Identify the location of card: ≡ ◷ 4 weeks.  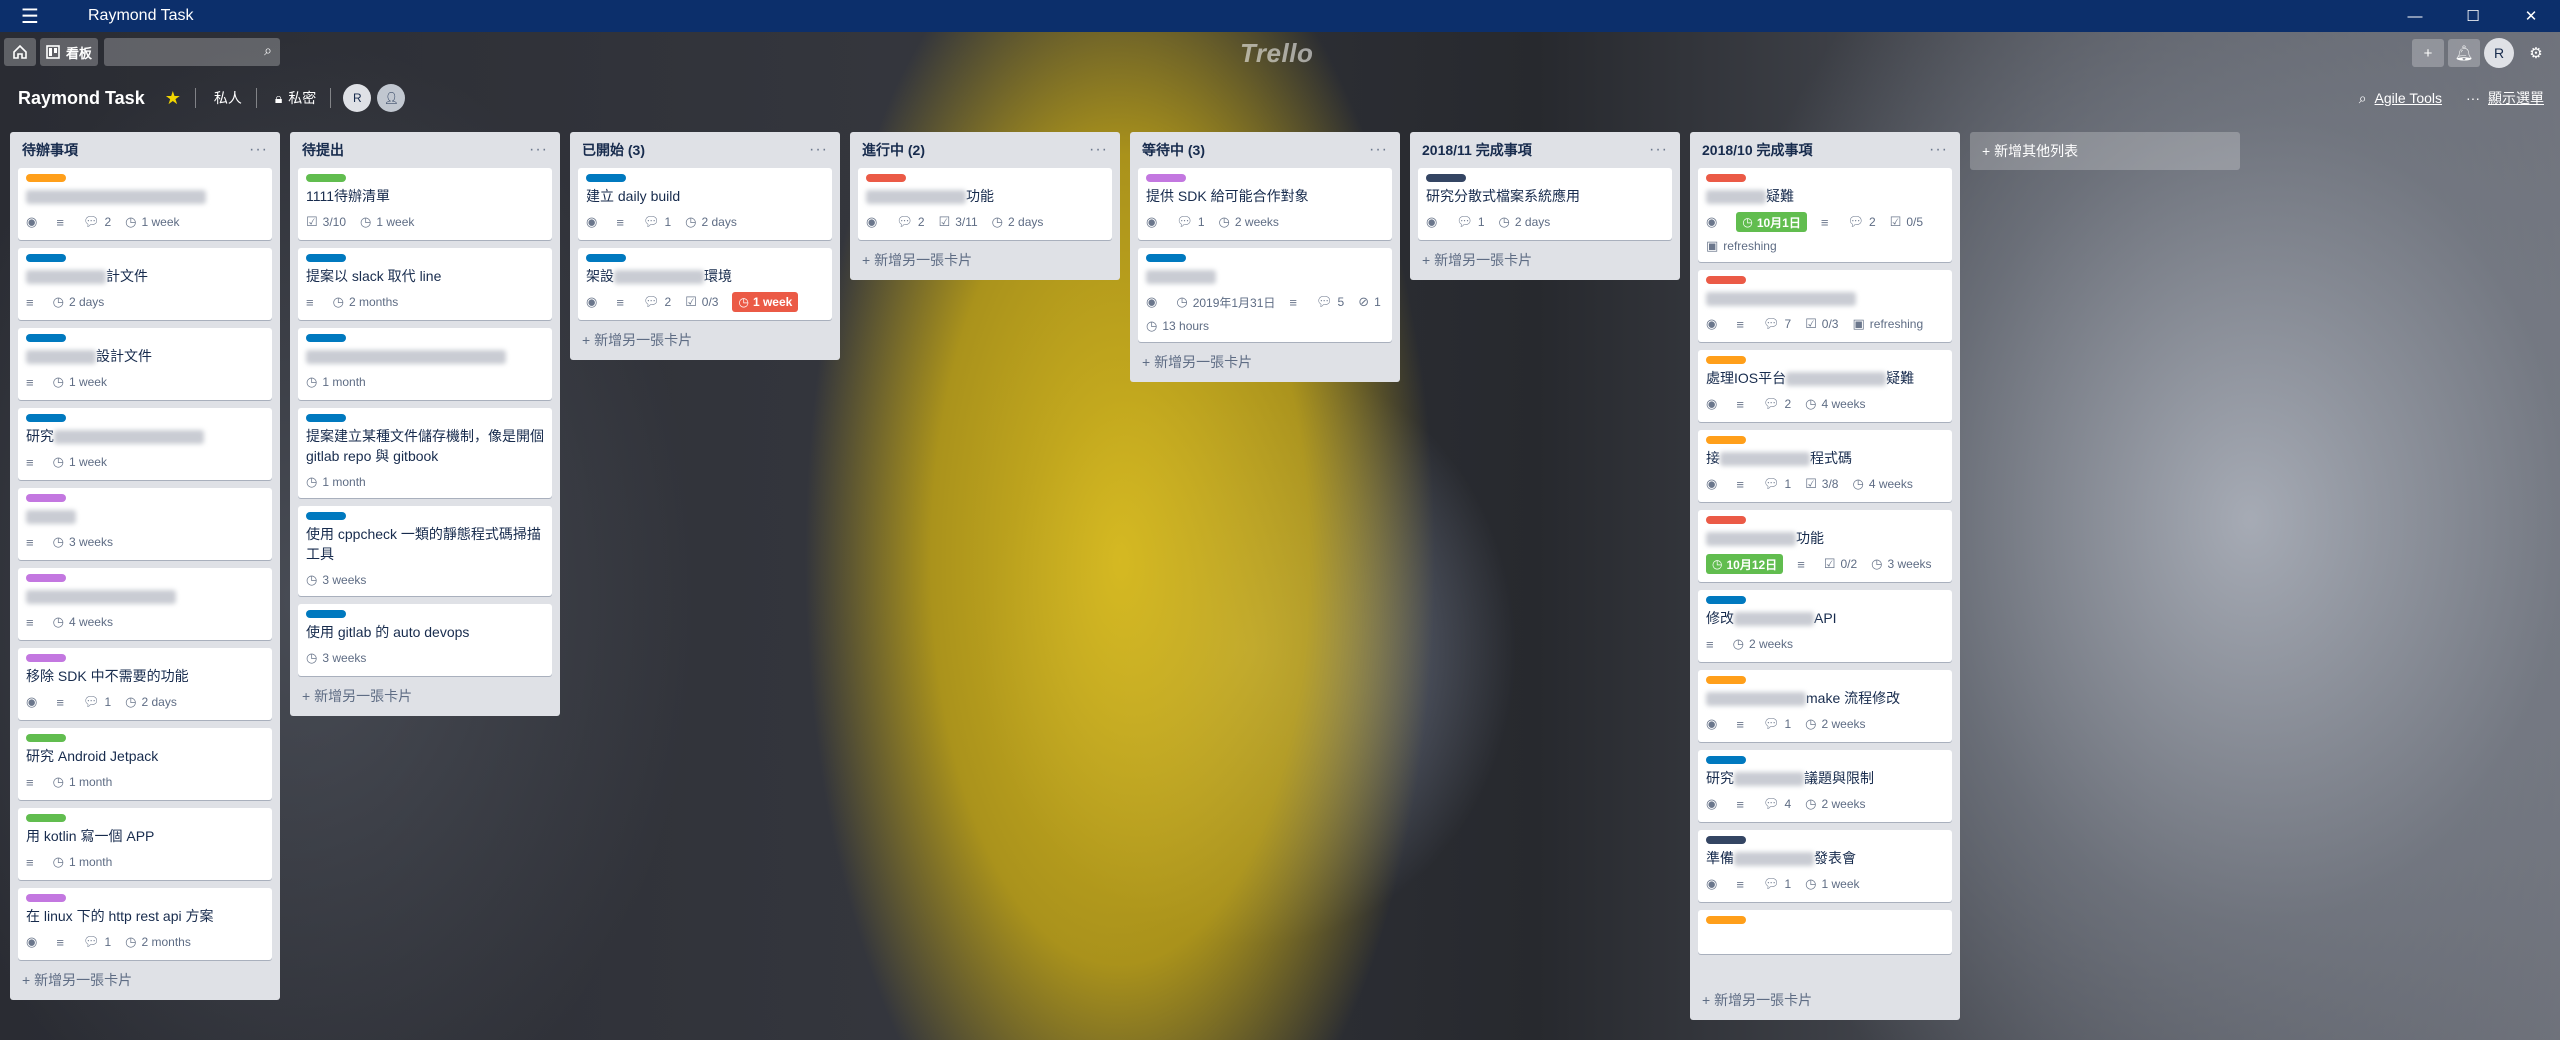
(145, 604).